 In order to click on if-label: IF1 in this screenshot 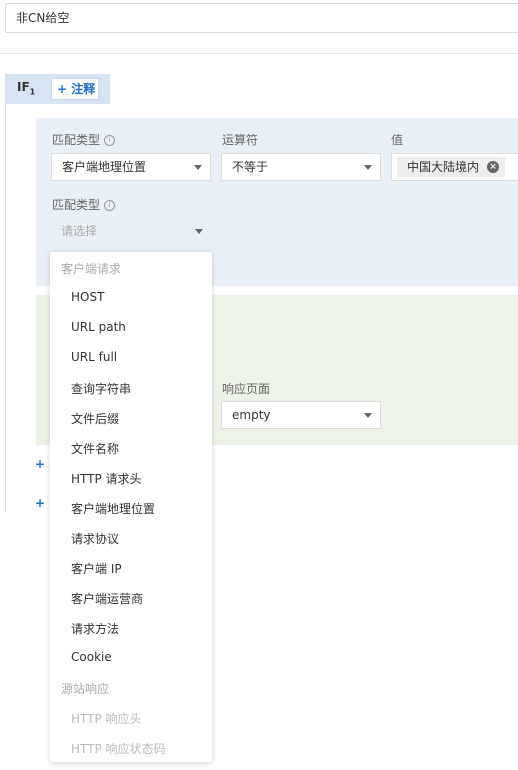, I will do `click(26, 88)`.